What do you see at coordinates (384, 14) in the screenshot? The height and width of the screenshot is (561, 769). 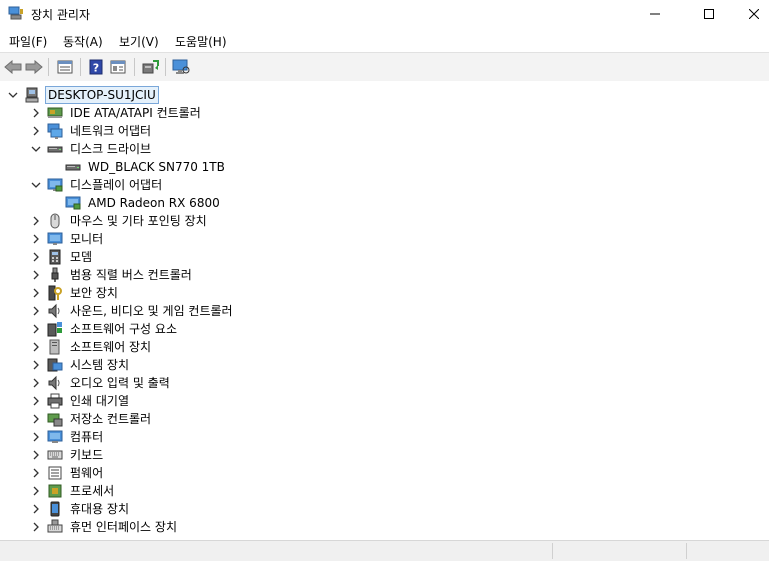 I see `title-bar: 장치 관리자` at bounding box center [384, 14].